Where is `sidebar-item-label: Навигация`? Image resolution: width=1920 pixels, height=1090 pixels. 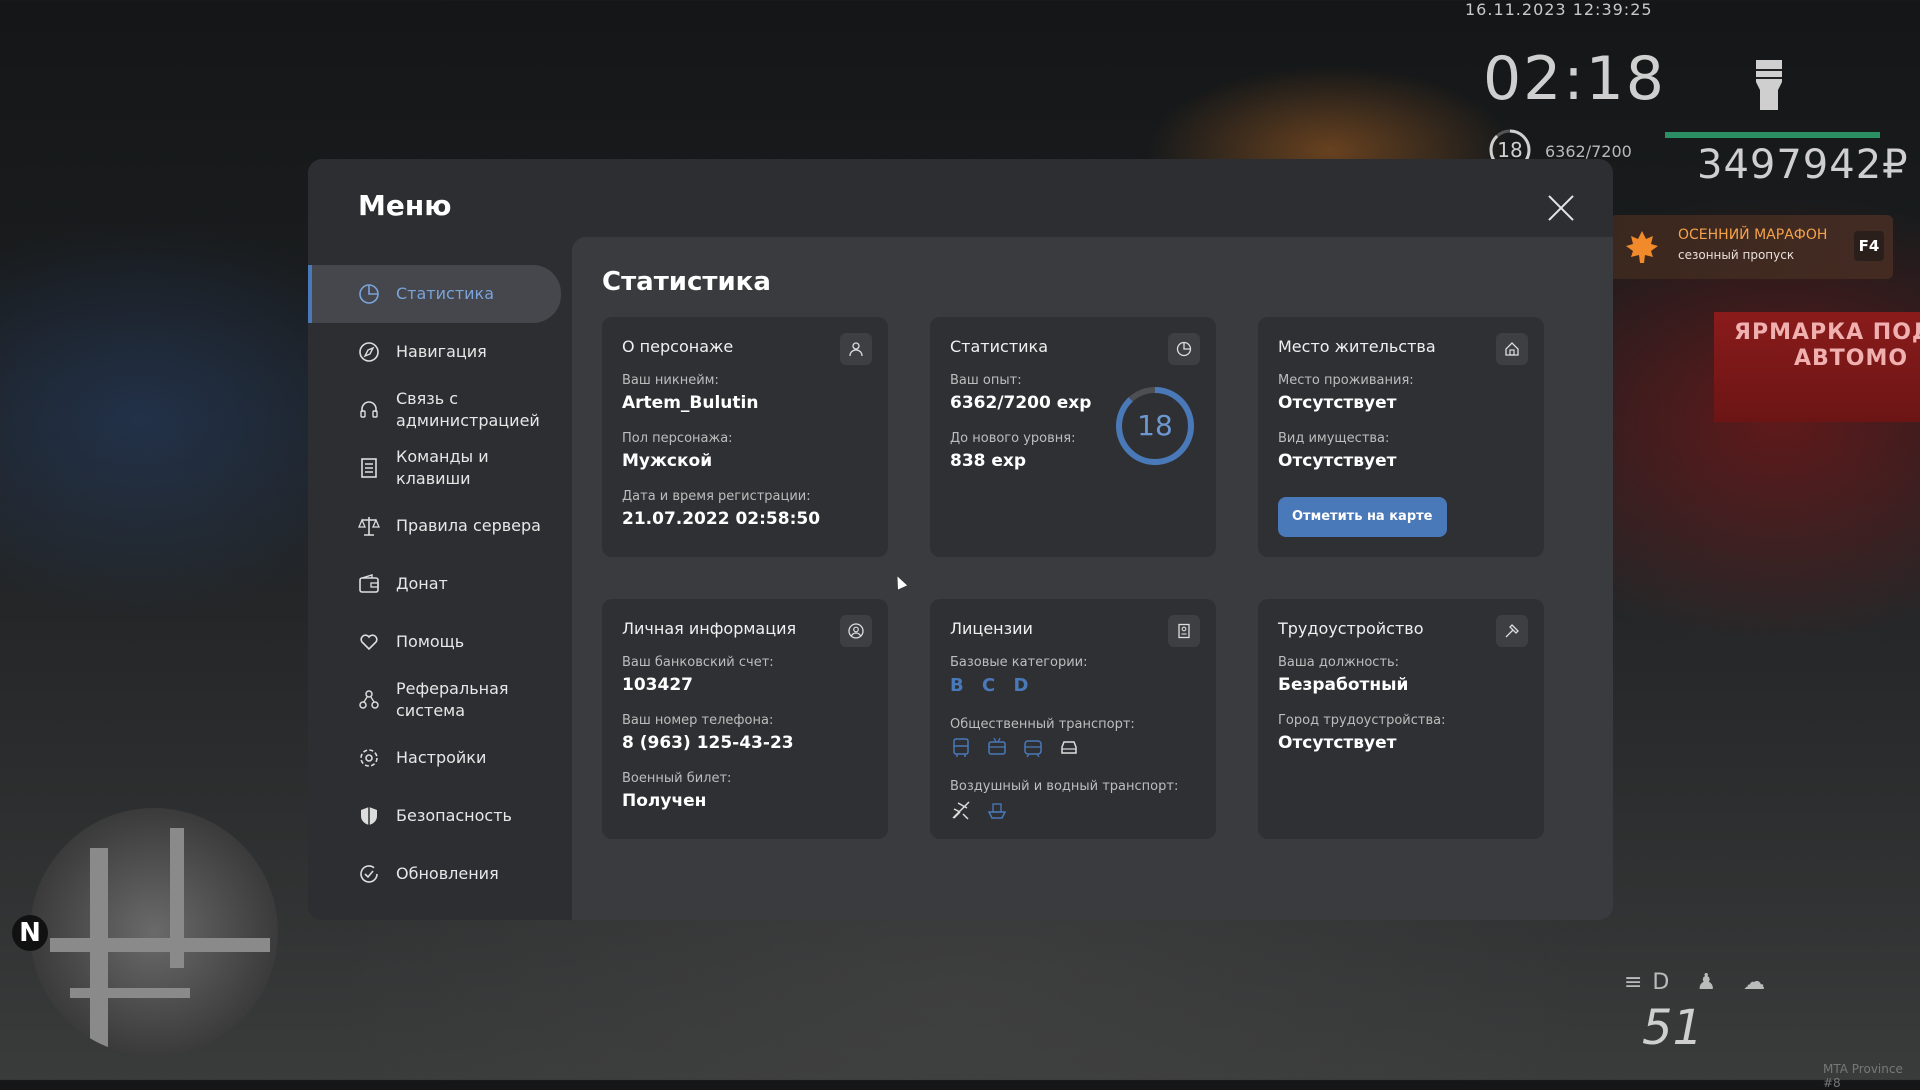 sidebar-item-label: Навигация is located at coordinates (441, 351).